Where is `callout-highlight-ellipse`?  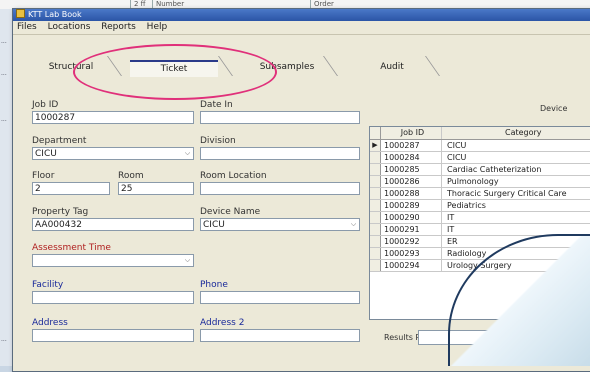 callout-highlight-ellipse is located at coordinates (175, 72).